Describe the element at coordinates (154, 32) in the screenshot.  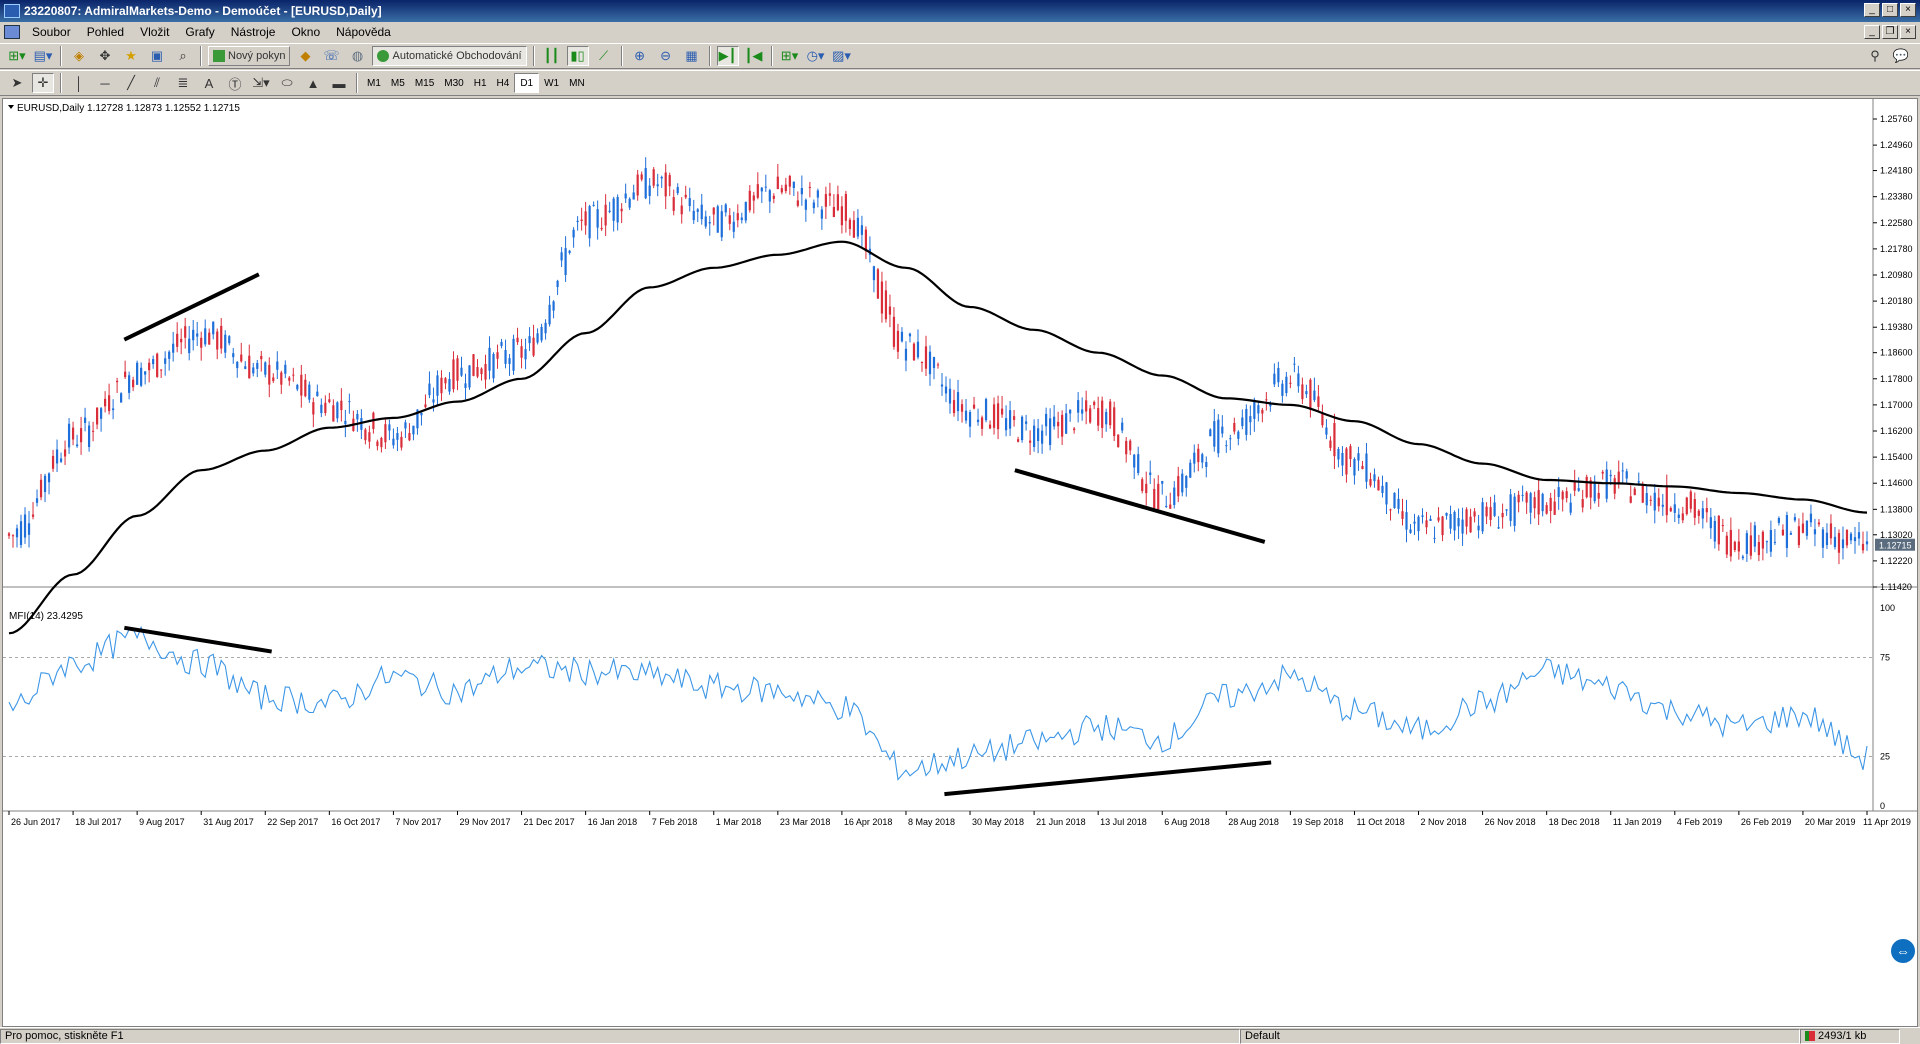
I see `menu-vlozit: Vložit` at that location.